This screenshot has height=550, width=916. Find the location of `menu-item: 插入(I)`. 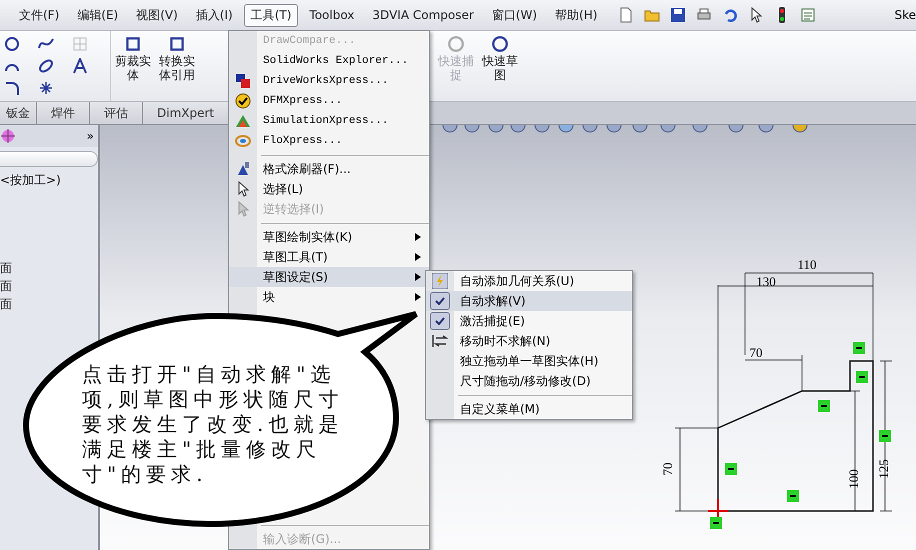

menu-item: 插入(I) is located at coordinates (214, 15).